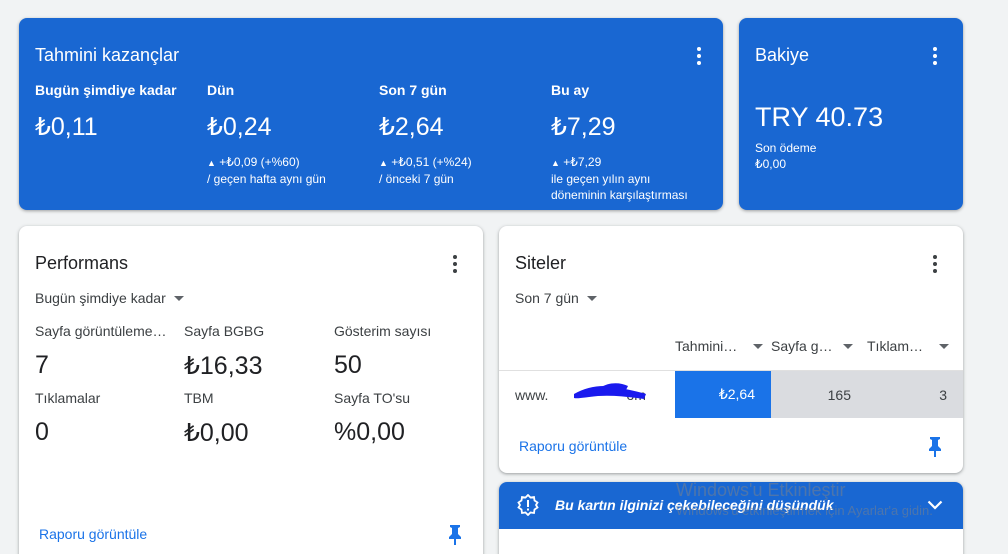  I want to click on stat-cpc: TBM ₺0,00, so click(254, 419).